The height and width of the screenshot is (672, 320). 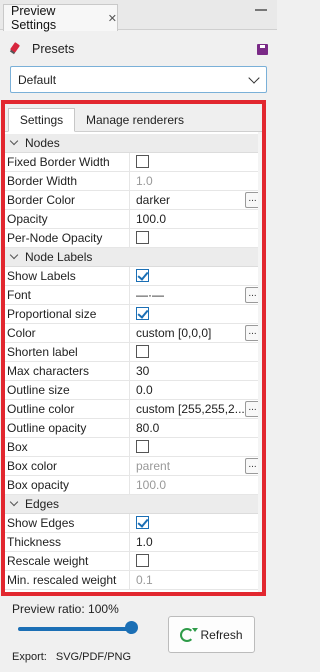 What do you see at coordinates (67, 314) in the screenshot?
I see `property-label: Proportional size` at bounding box center [67, 314].